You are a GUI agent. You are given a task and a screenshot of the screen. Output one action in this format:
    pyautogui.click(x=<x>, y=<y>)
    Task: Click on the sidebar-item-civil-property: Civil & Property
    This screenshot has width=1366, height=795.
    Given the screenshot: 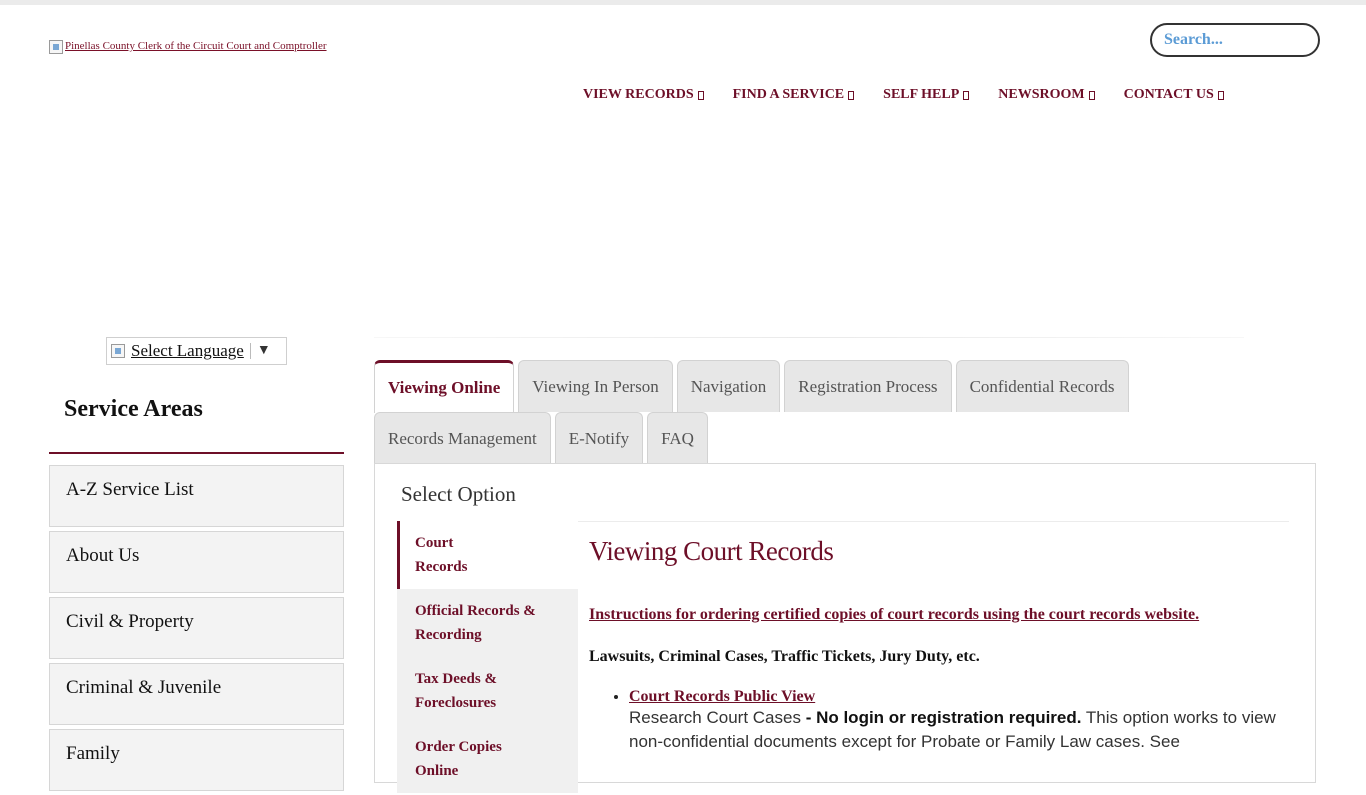 What is the action you would take?
    pyautogui.click(x=196, y=628)
    